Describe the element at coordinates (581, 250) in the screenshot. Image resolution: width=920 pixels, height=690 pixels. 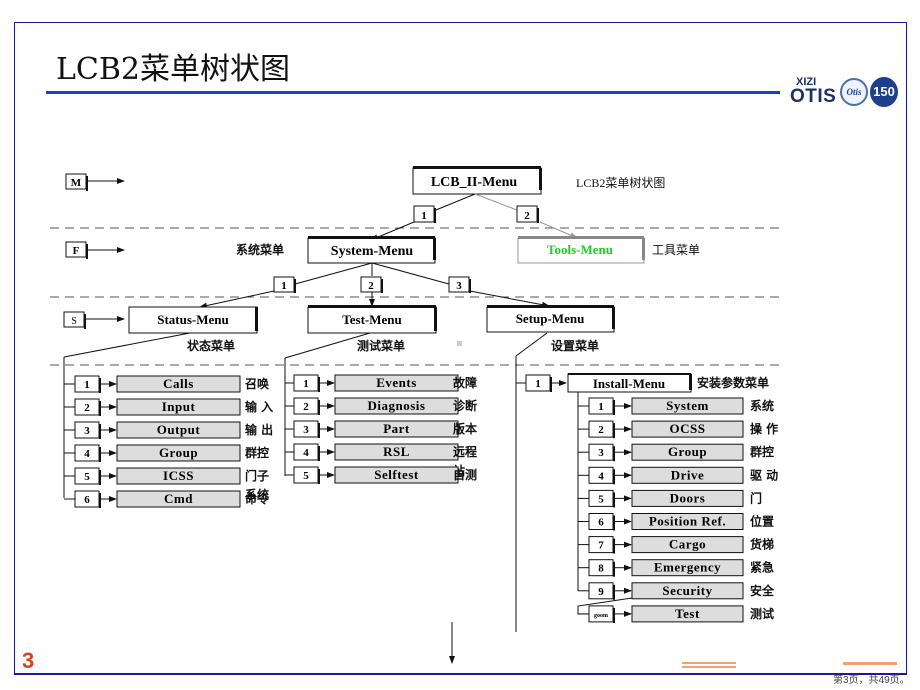
I see `tools-menu-node: Tools-Menu` at that location.